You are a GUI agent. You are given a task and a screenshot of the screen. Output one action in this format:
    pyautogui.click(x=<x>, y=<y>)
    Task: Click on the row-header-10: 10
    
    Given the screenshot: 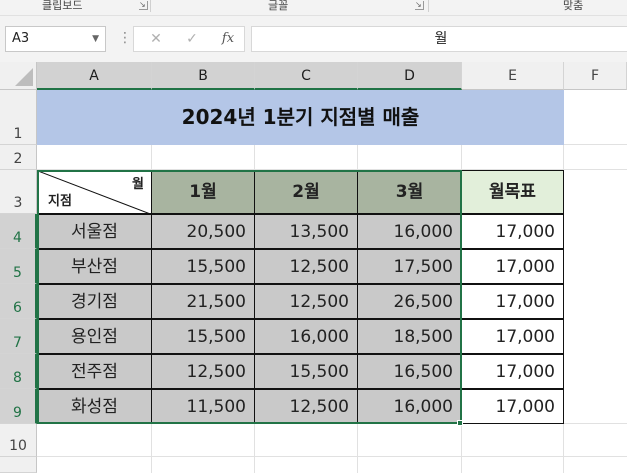 What is the action you would take?
    pyautogui.click(x=18, y=440)
    